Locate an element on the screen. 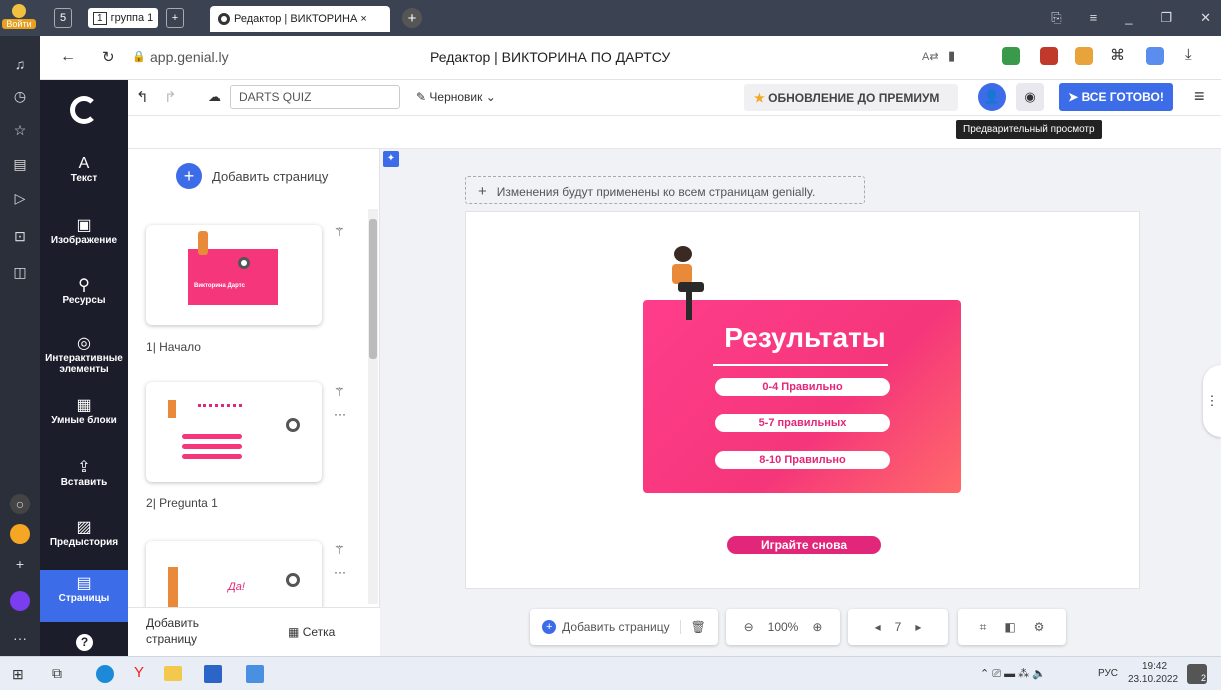 This screenshot has height=690, width=1221. trash-icon: 🗑 is located at coordinates (692, 627).